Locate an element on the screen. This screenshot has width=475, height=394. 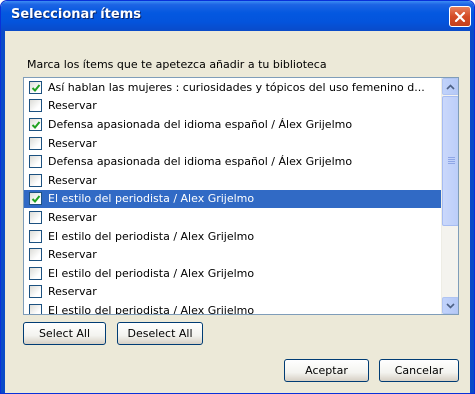
close-icon is located at coordinates (460, 17).